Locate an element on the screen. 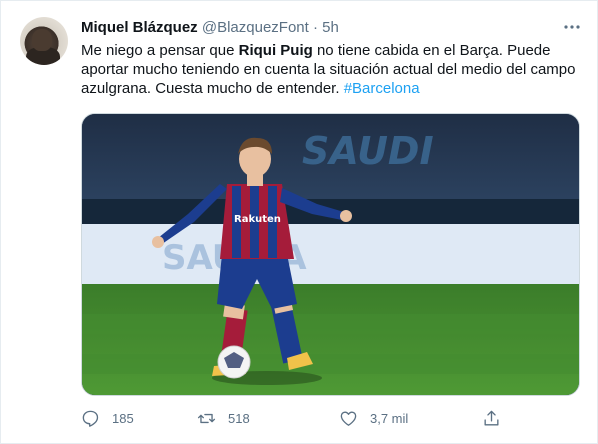 This screenshot has height=444, width=598. like-count: 3,7 mil is located at coordinates (389, 418).